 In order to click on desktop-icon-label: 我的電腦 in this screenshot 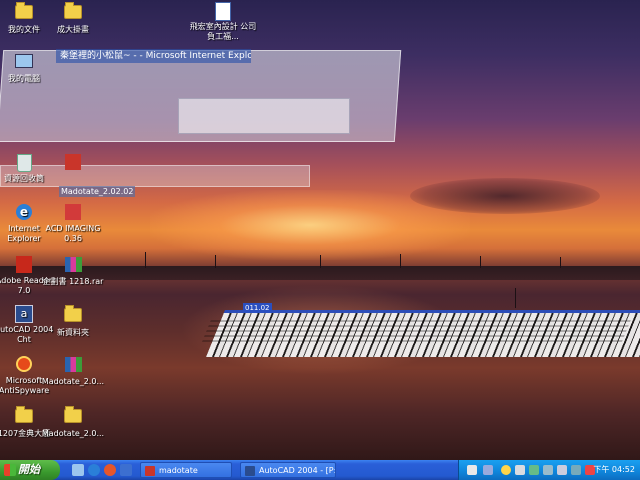, I will do `click(24, 78)`.